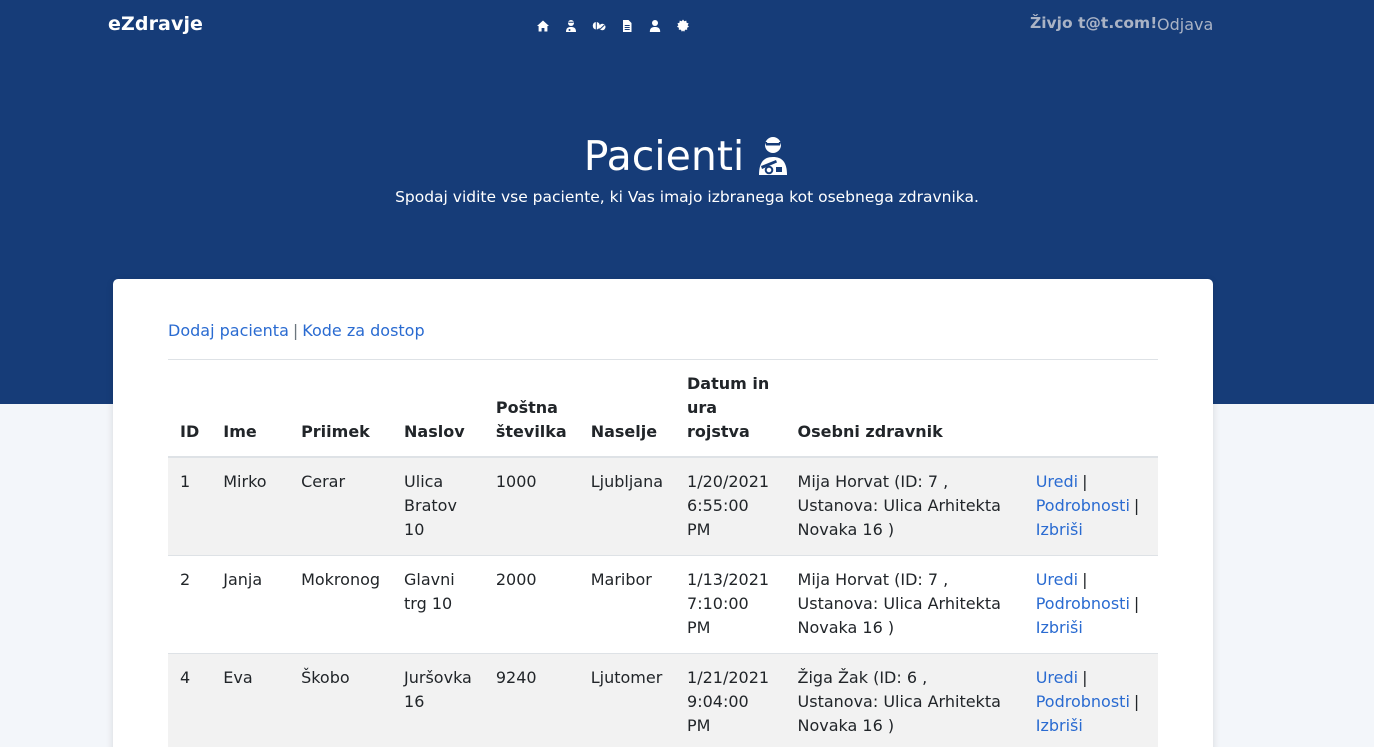 This screenshot has height=747, width=1374. Describe the element at coordinates (341, 409) in the screenshot. I see `col-header-priimek: Priimek` at that location.